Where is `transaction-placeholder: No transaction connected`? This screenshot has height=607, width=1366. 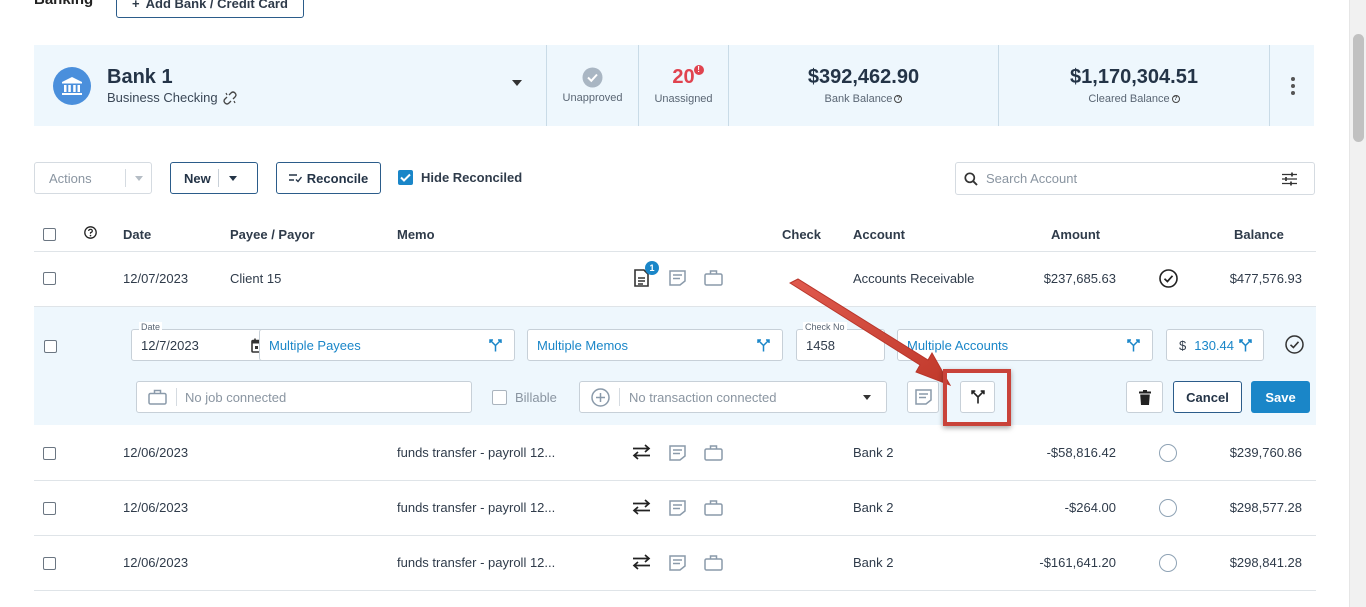 transaction-placeholder: No transaction connected is located at coordinates (703, 397).